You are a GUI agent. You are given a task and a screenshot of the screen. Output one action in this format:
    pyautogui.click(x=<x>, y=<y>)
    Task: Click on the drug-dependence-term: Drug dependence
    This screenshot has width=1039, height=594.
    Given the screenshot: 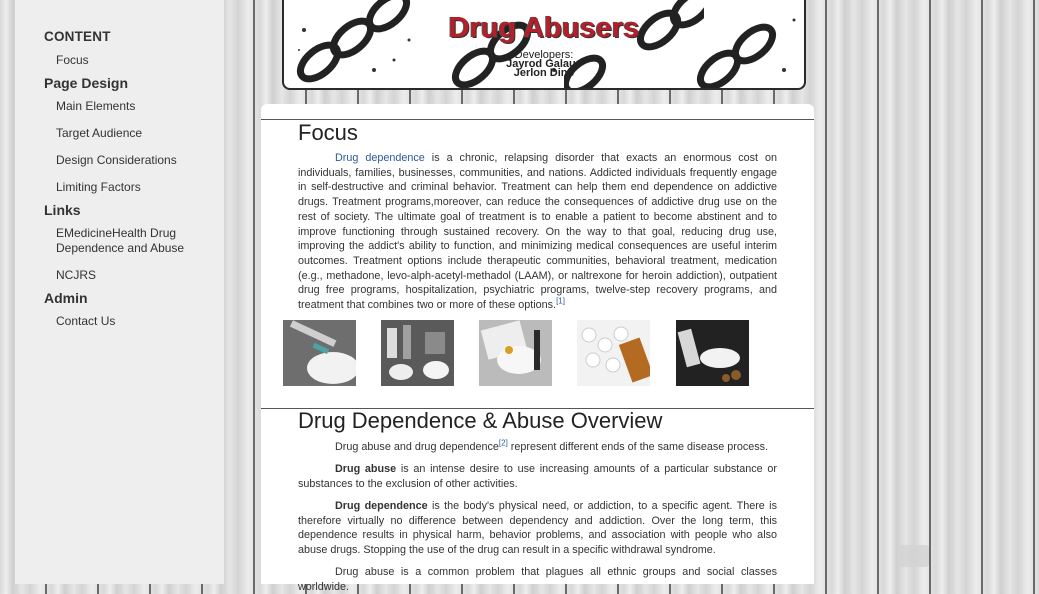 What is the action you would take?
    pyautogui.click(x=381, y=506)
    